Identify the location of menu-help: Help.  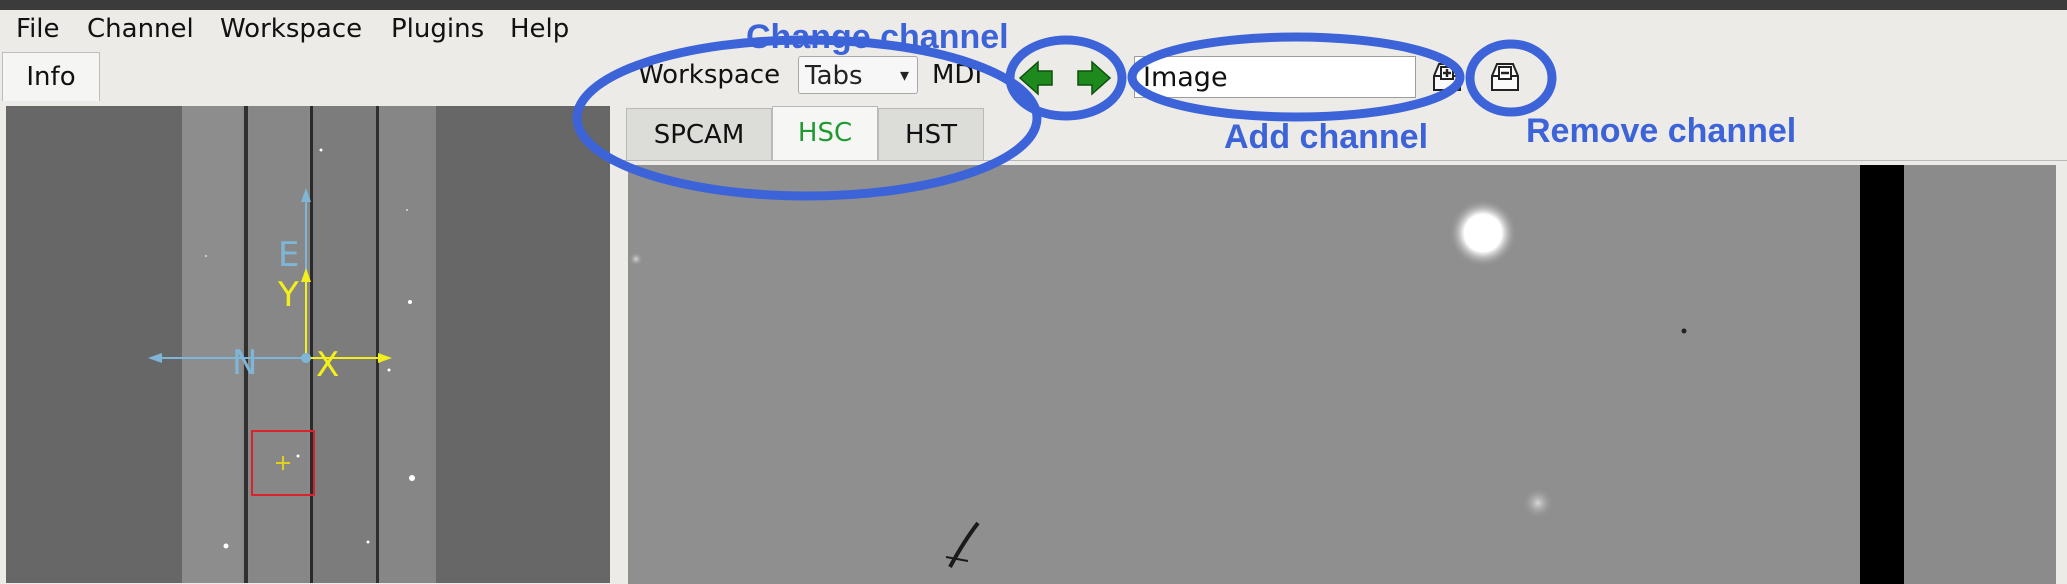
(539, 29).